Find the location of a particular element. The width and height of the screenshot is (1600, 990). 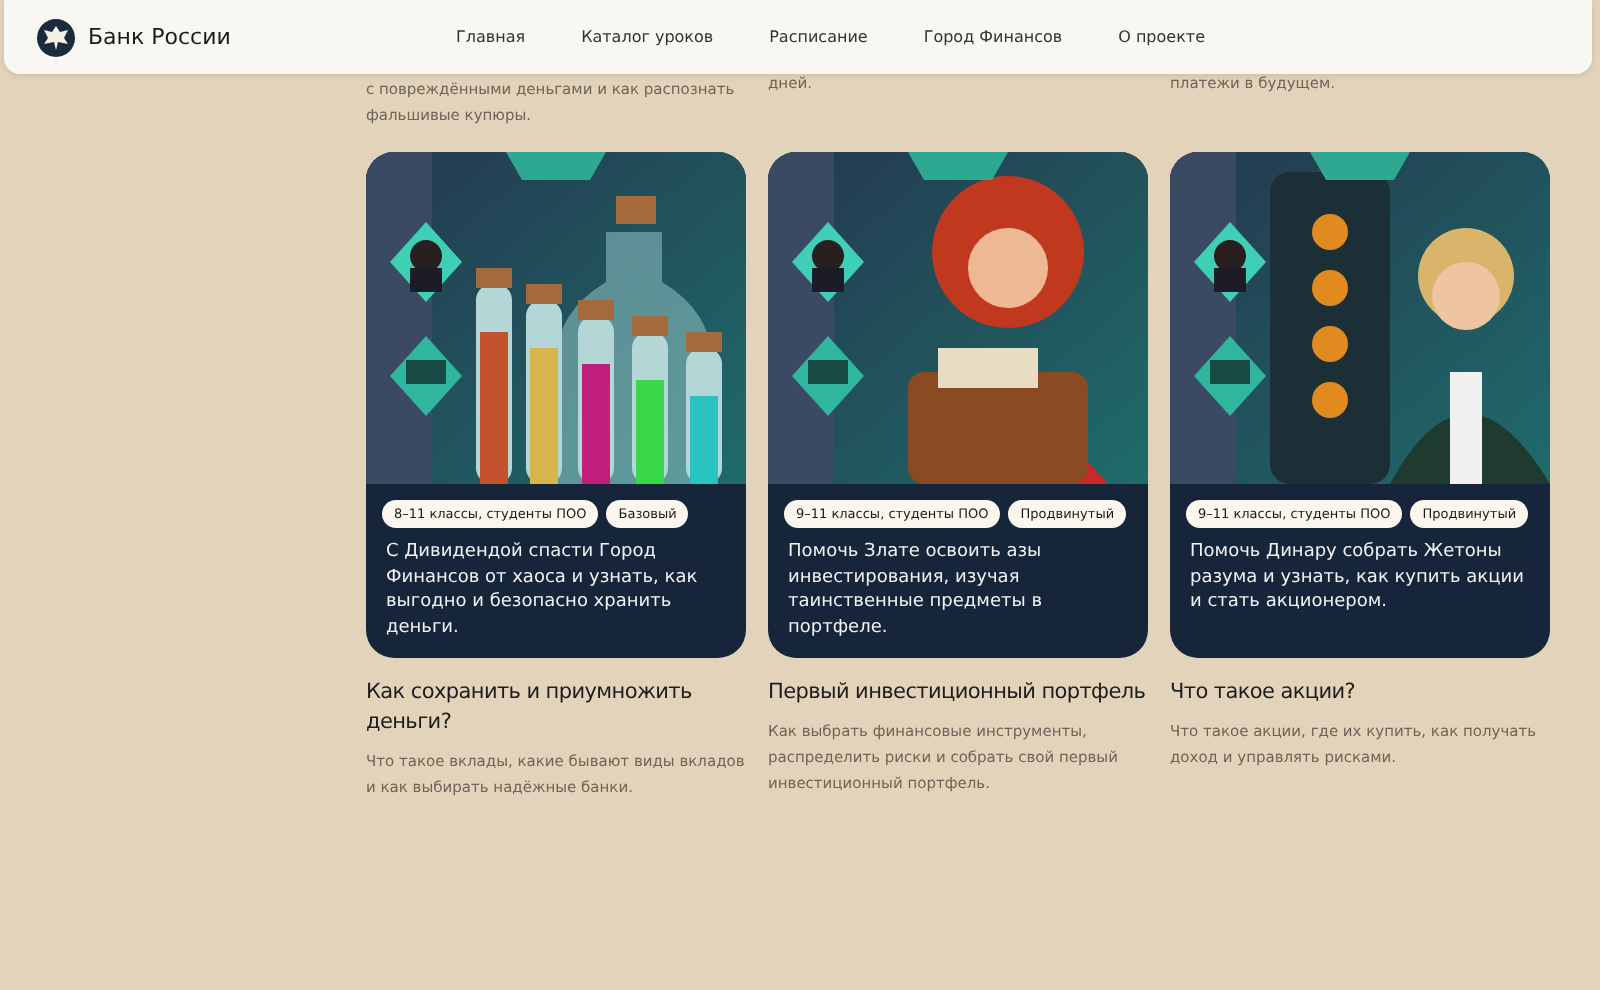

card-text: С Дивидендой спасти Город Финансов от хаоса и узнать, как выгодно и безопасно хранить деньги. is located at coordinates (543, 590).